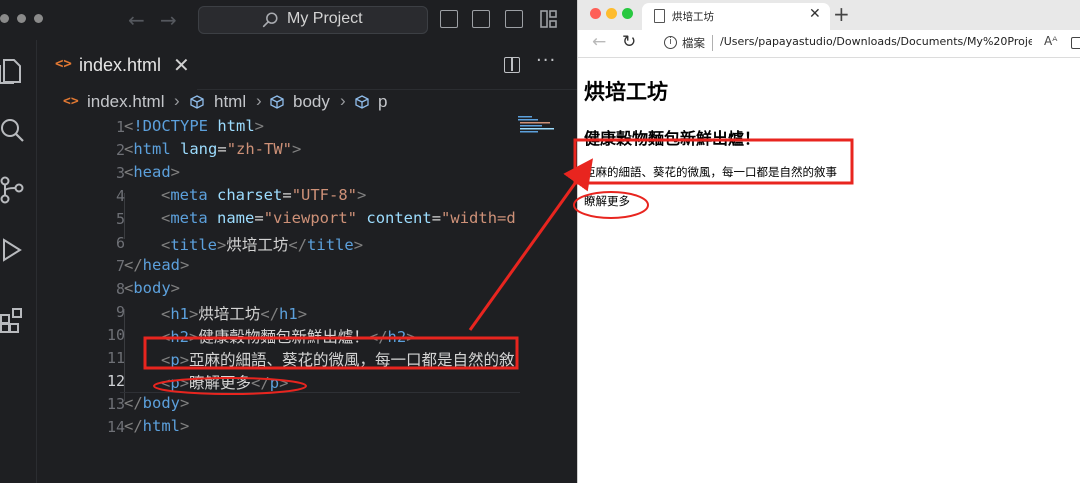 This screenshot has width=1080, height=483. What do you see at coordinates (115, 334) in the screenshot?
I see `line-number: 10` at bounding box center [115, 334].